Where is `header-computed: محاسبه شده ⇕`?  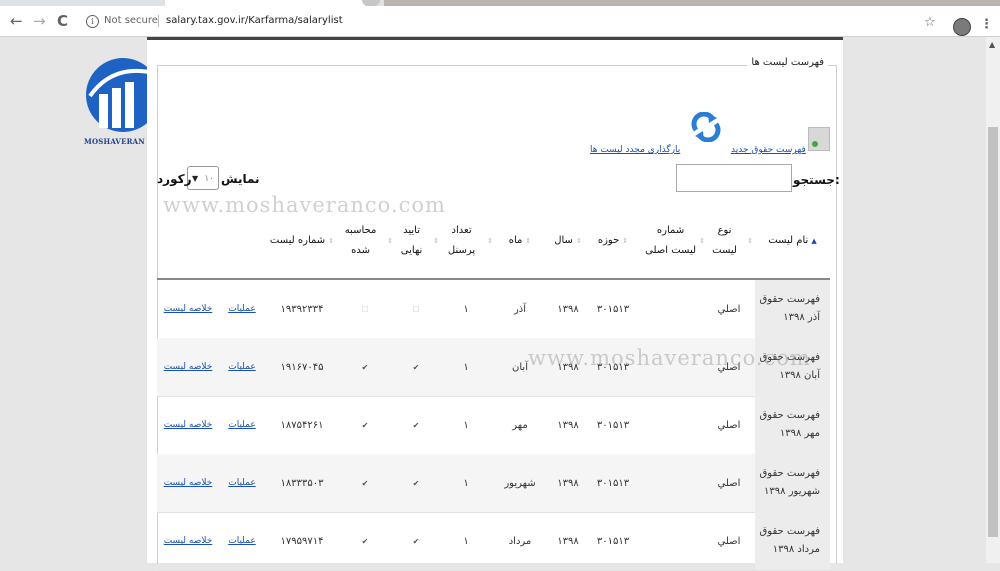 header-computed: محاسبه شده ⇕ is located at coordinates (365, 241).